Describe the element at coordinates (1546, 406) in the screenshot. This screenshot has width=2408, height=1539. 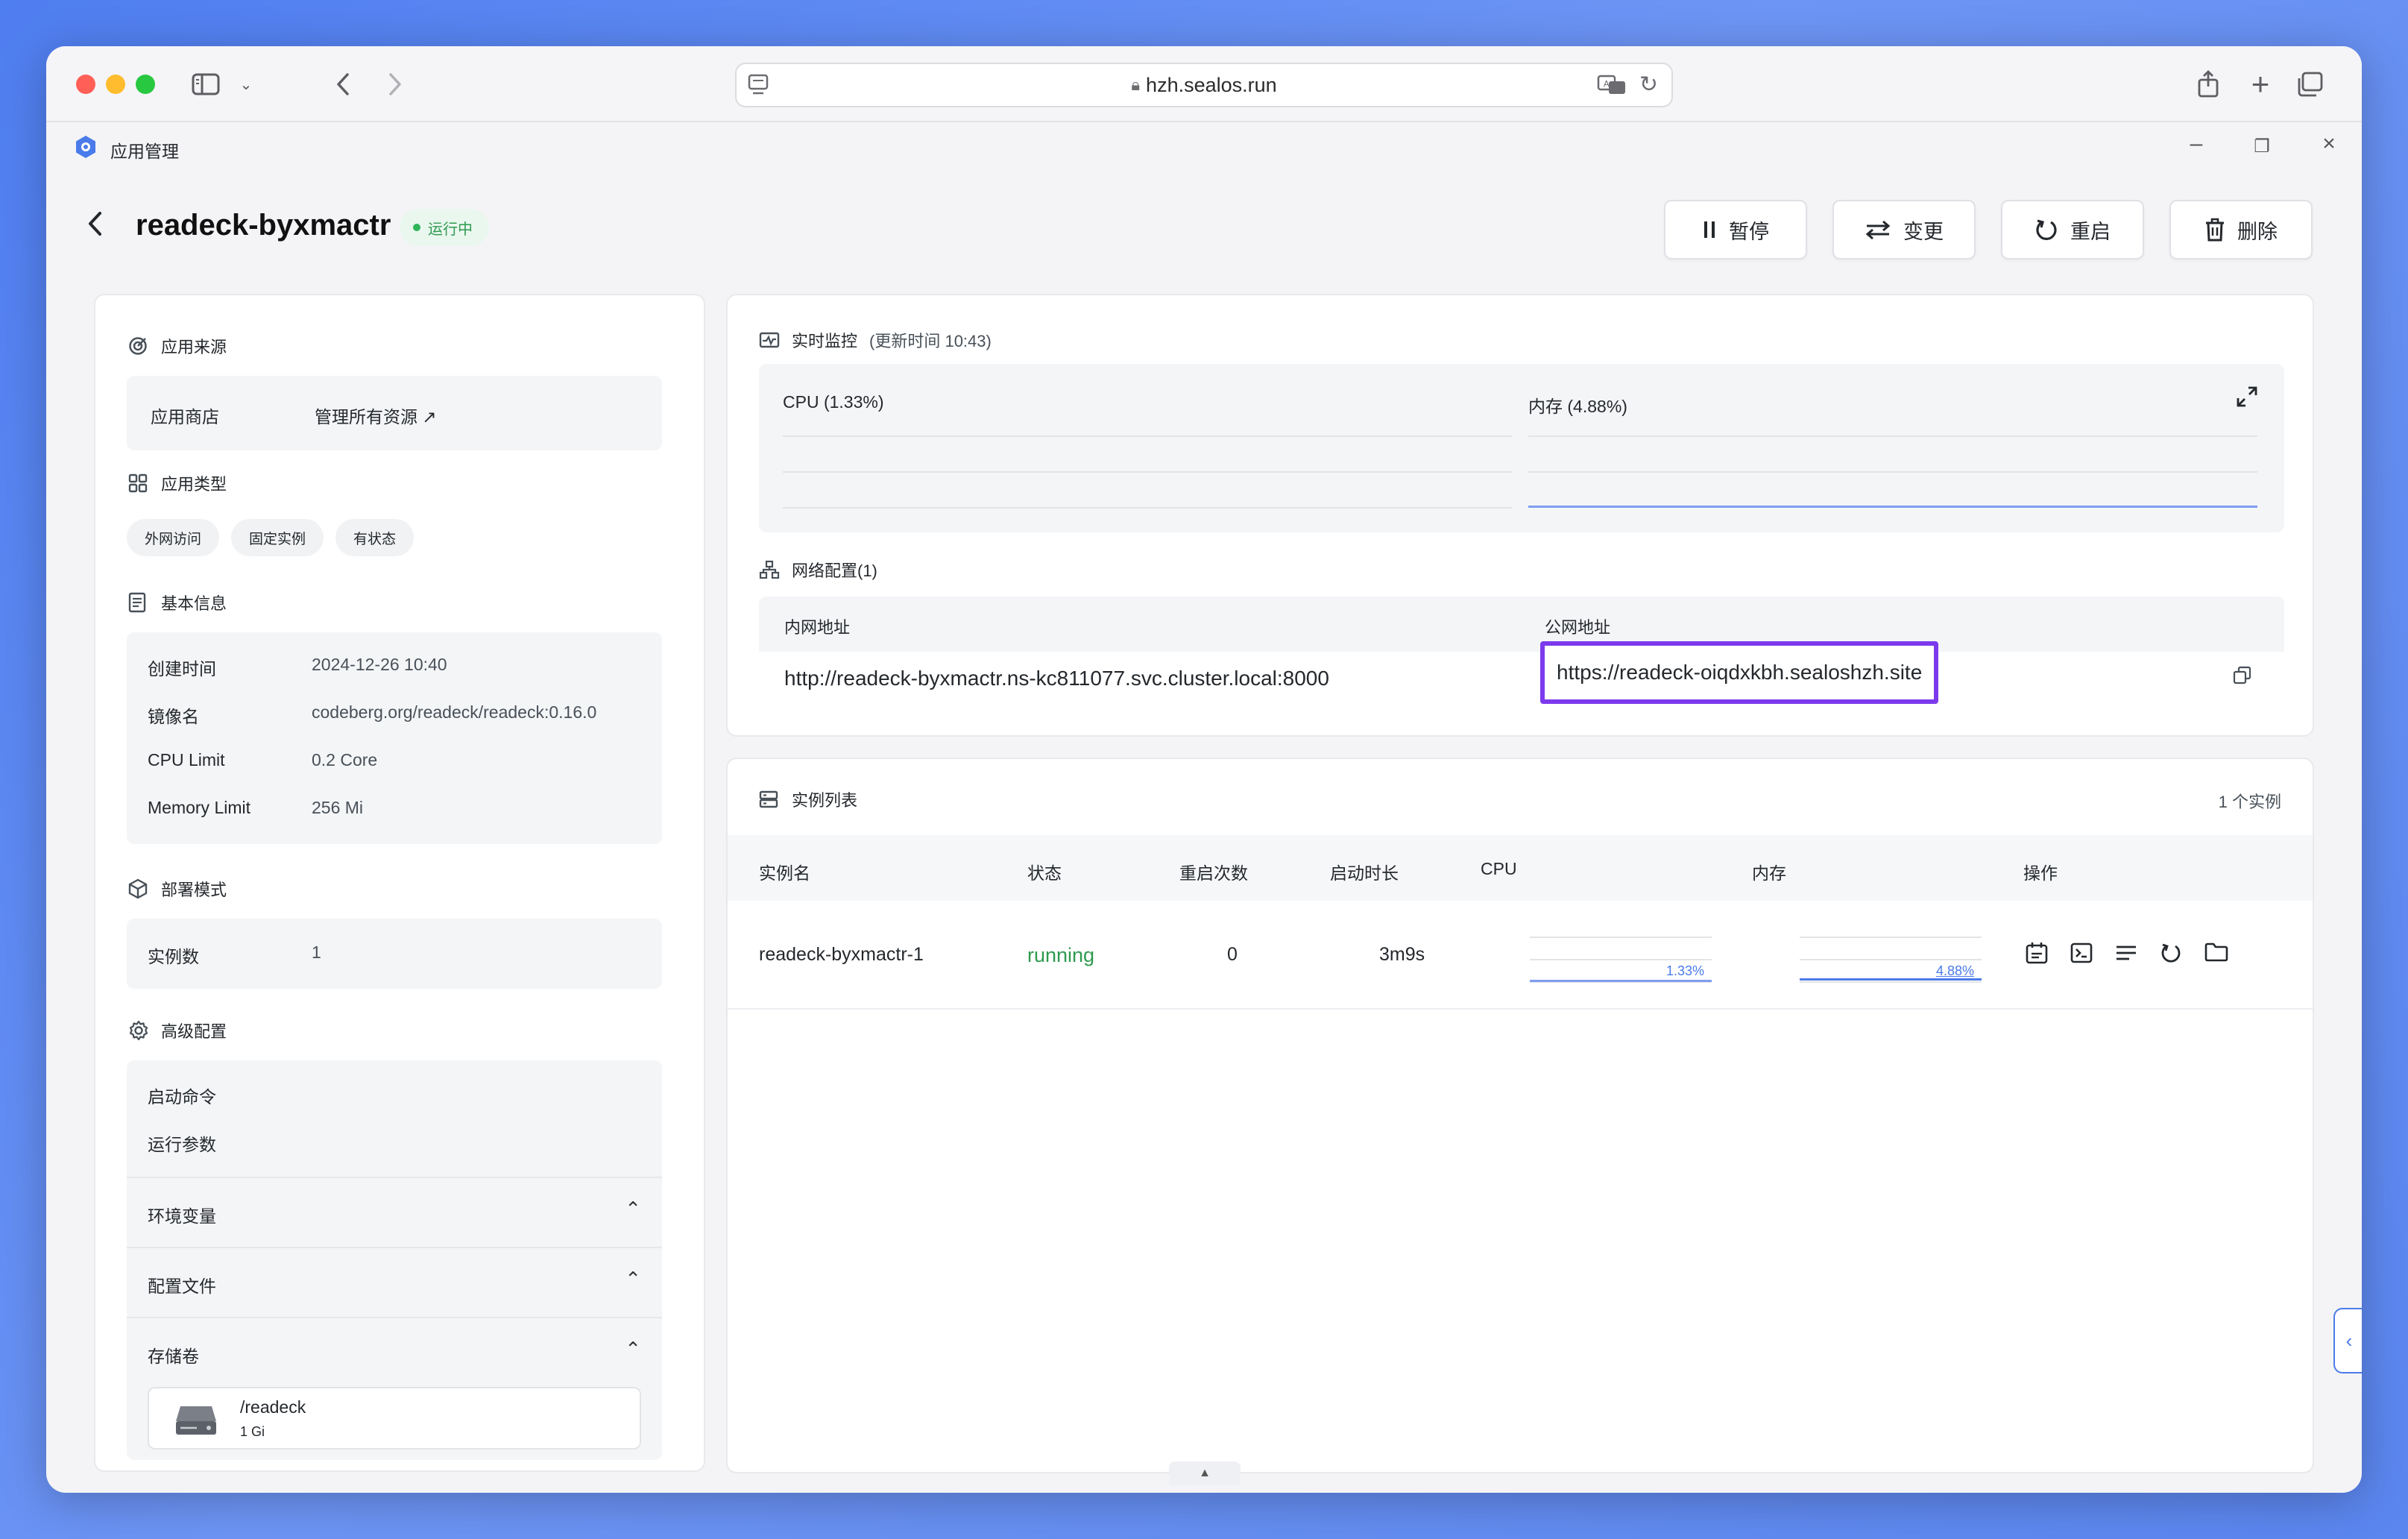
I see `memory-label-text: 内存` at that location.